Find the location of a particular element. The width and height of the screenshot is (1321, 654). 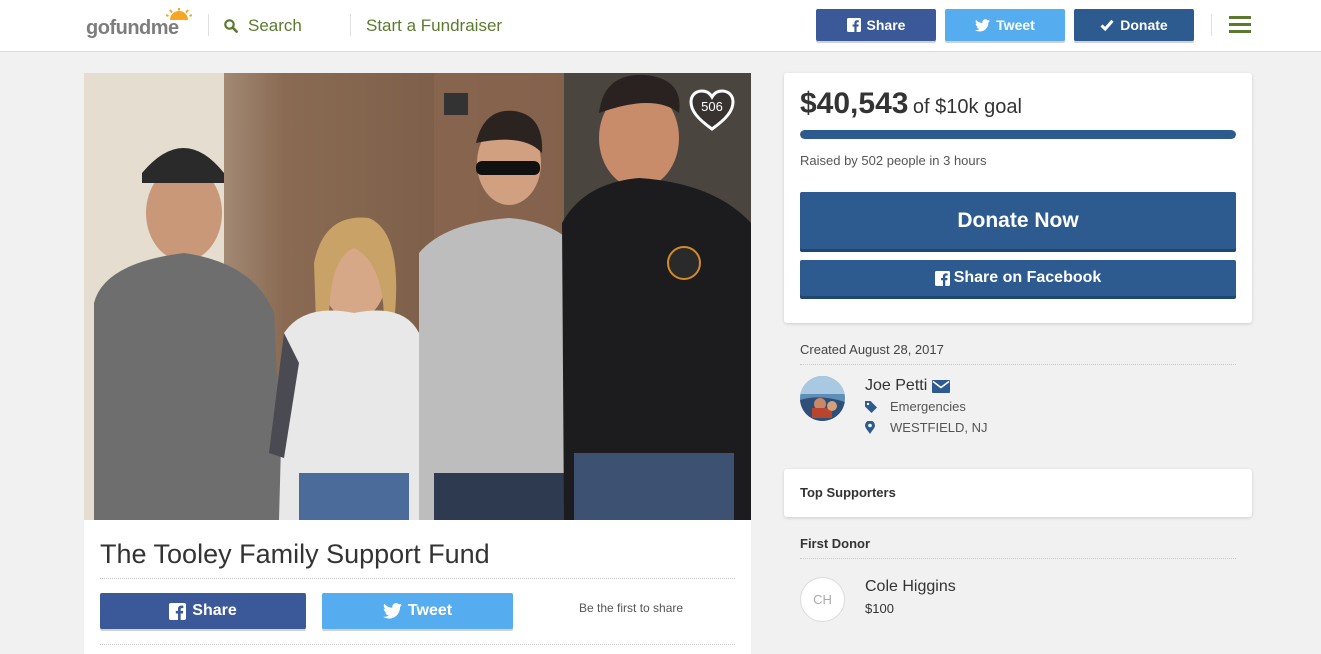

campaign-share-button: Share is located at coordinates (203, 611).